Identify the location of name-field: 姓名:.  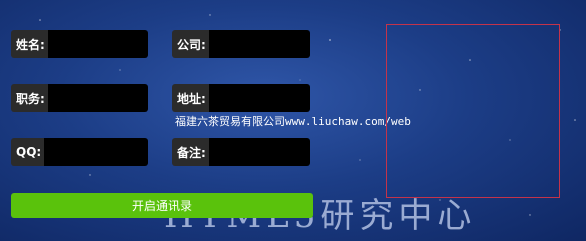
(79, 44).